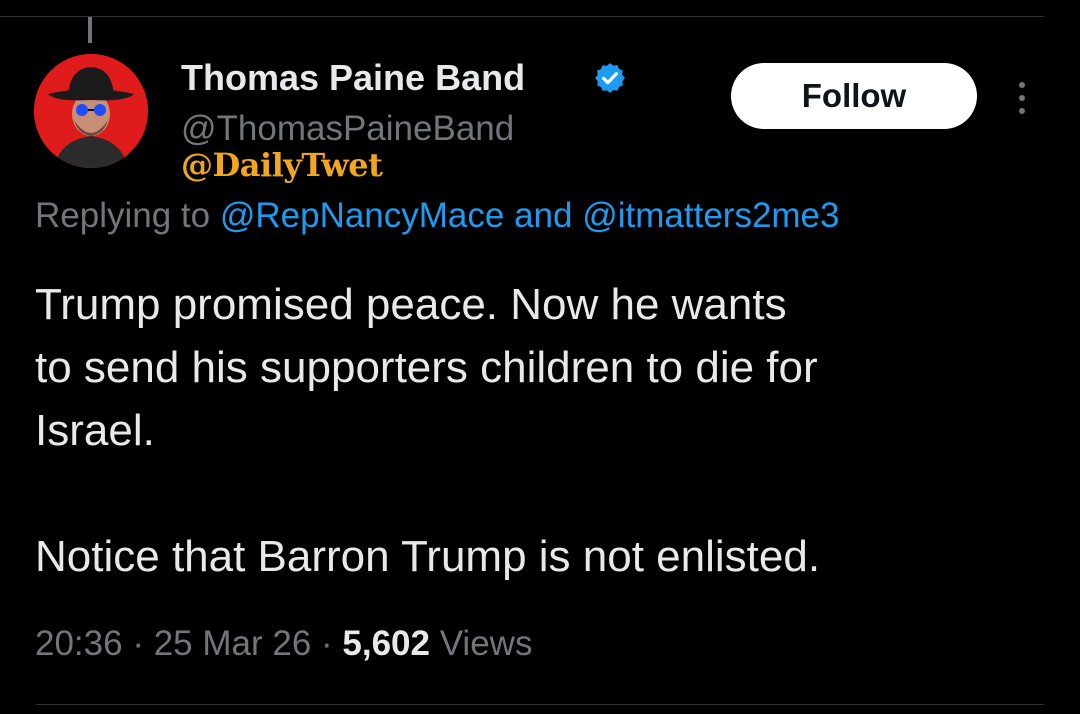 This screenshot has height=714, width=1080. What do you see at coordinates (353, 78) in the screenshot?
I see `author-display-name: Thomas Paine Band` at bounding box center [353, 78].